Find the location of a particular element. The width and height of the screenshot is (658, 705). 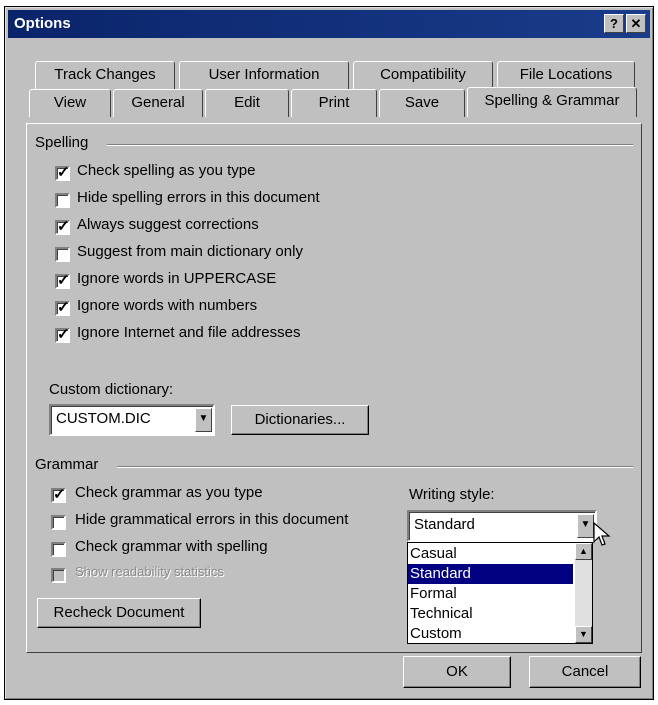

hide-spelling-errors-label: Hide spelling errors in this document is located at coordinates (198, 197).